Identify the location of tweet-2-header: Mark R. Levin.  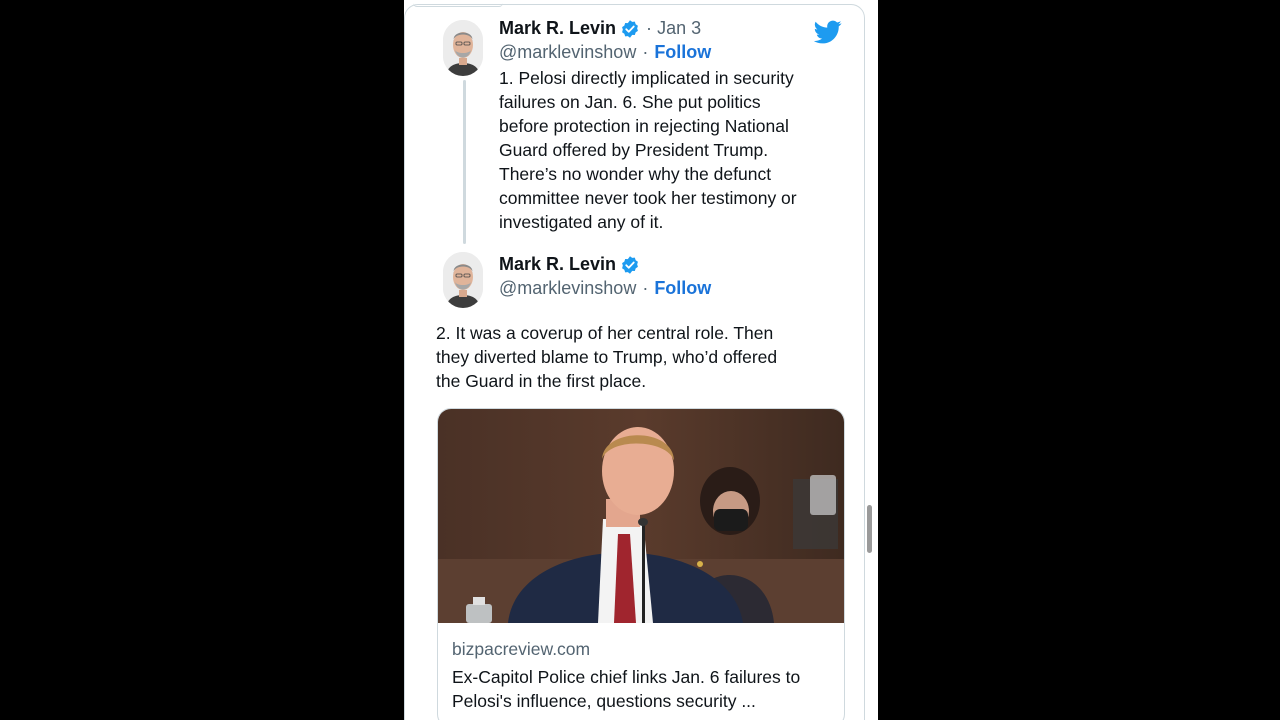
(569, 264).